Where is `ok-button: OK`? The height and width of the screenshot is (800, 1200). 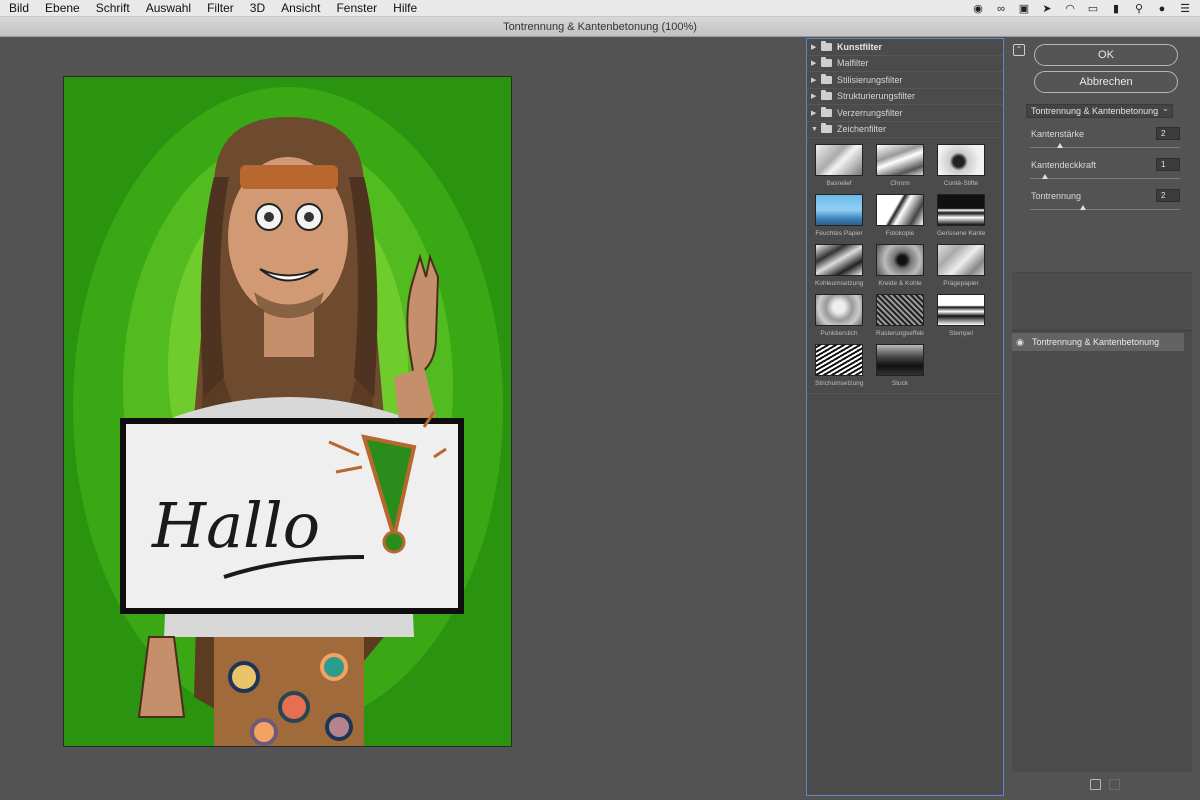 ok-button: OK is located at coordinates (1106, 55).